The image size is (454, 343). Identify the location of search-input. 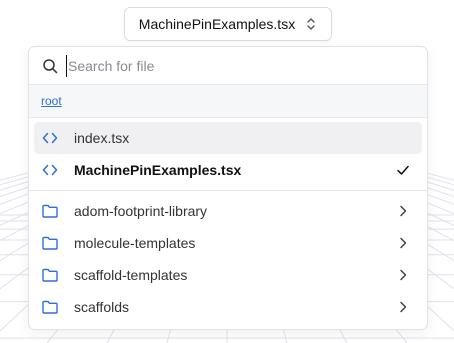
(226, 65).